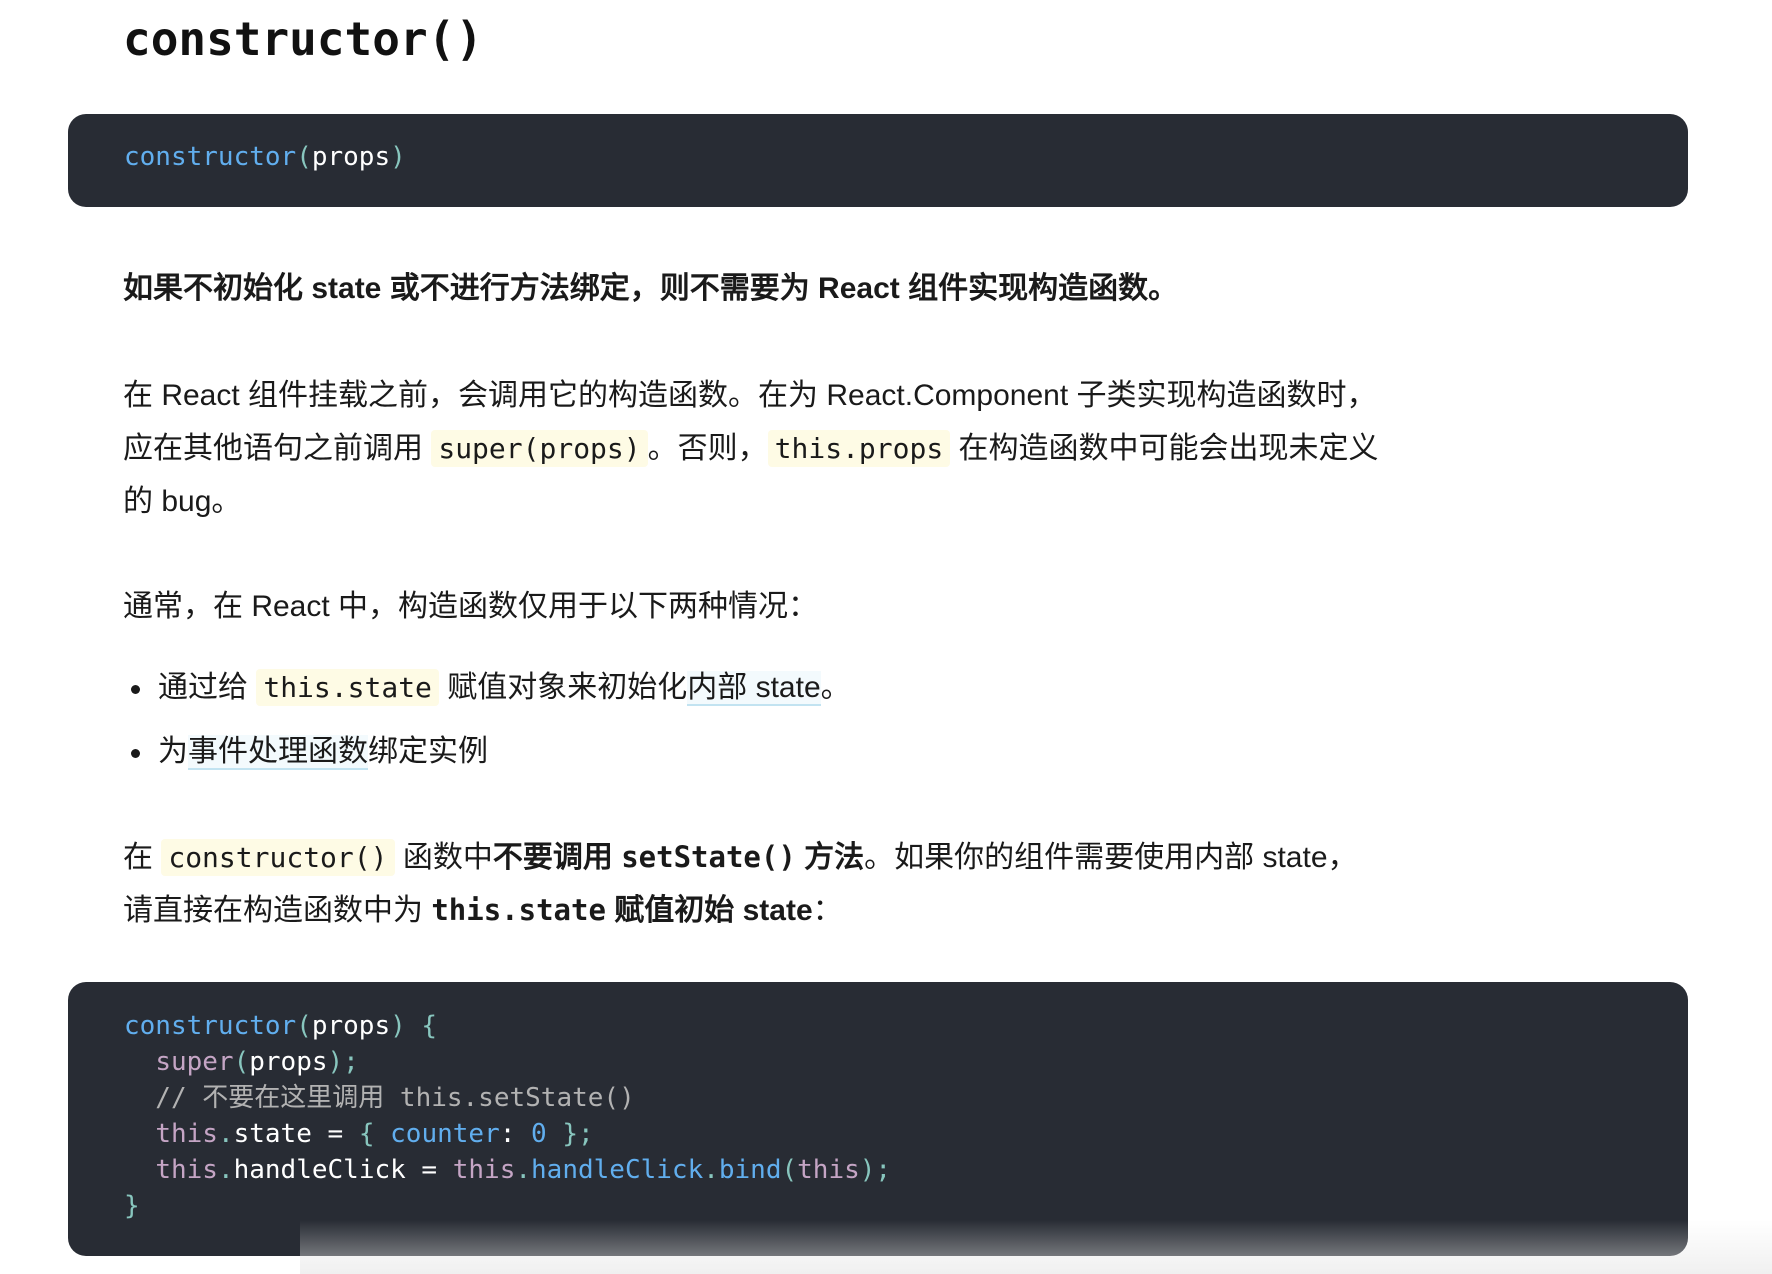  I want to click on code-token: bind, so click(750, 1170).